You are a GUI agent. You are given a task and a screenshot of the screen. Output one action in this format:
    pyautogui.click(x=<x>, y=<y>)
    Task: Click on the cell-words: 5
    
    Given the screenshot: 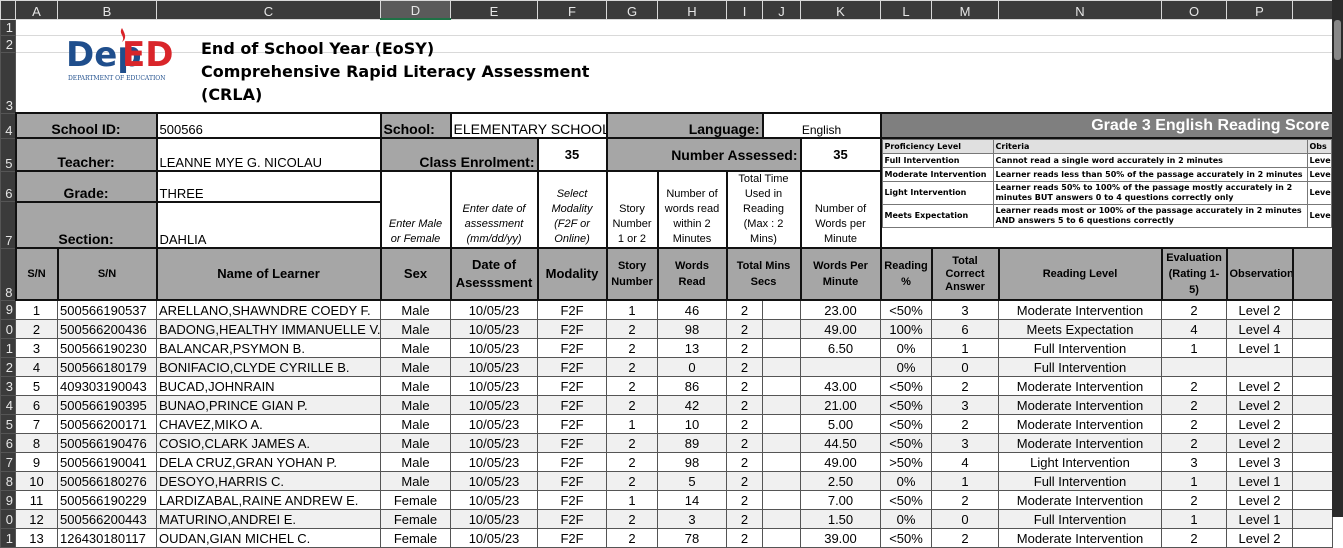 What is the action you would take?
    pyautogui.click(x=692, y=481)
    